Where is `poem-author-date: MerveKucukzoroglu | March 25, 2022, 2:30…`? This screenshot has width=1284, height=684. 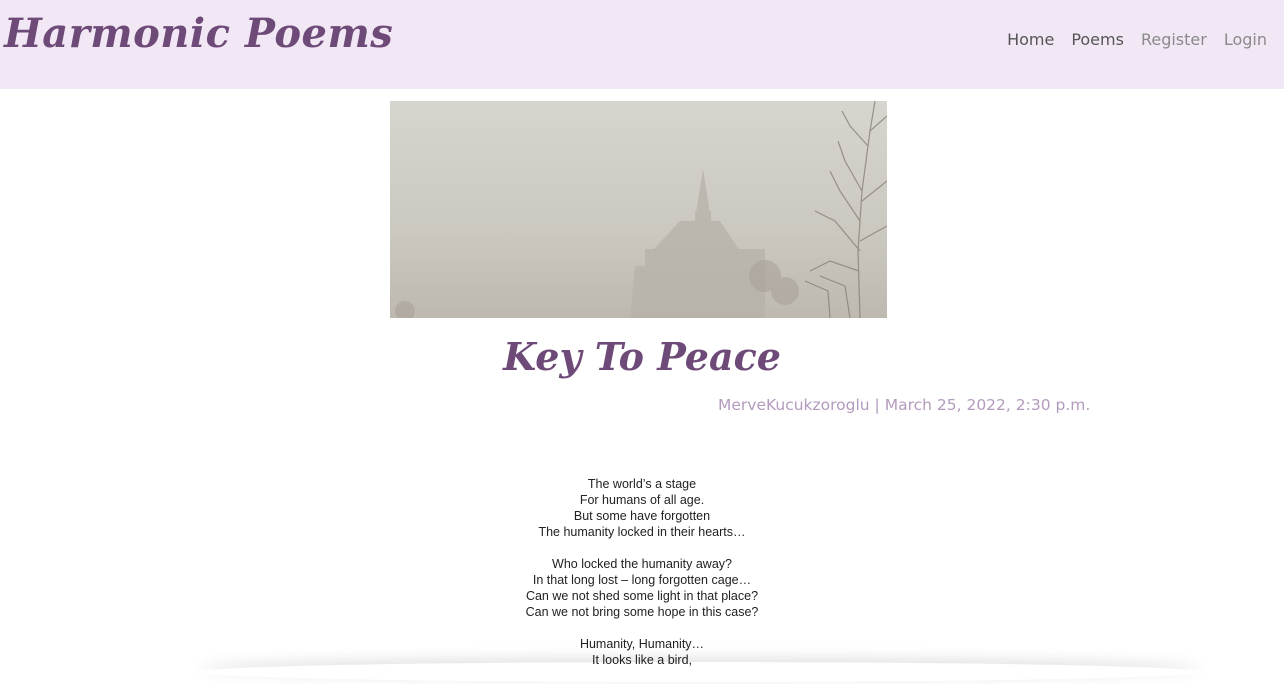 poem-author-date: MerveKucukzoroglu | March 25, 2022, 2:30… is located at coordinates (904, 405).